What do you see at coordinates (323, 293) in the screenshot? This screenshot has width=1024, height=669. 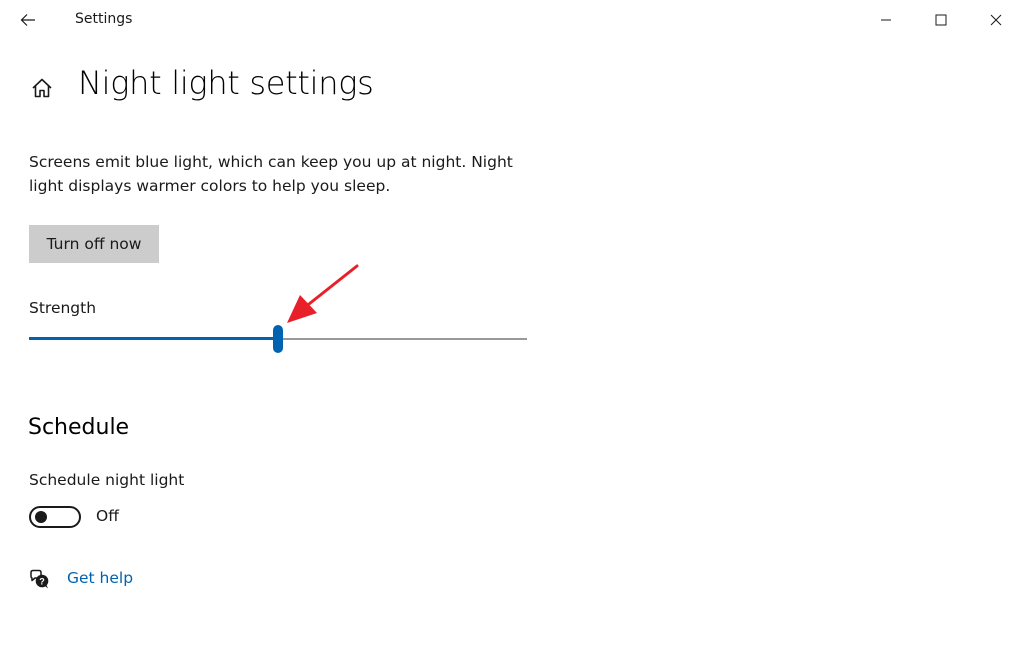 I see `red-arrow-annotation` at bounding box center [323, 293].